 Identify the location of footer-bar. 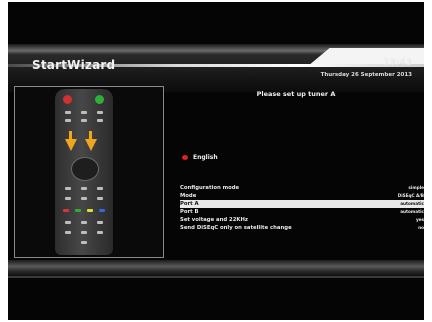
(216, 268).